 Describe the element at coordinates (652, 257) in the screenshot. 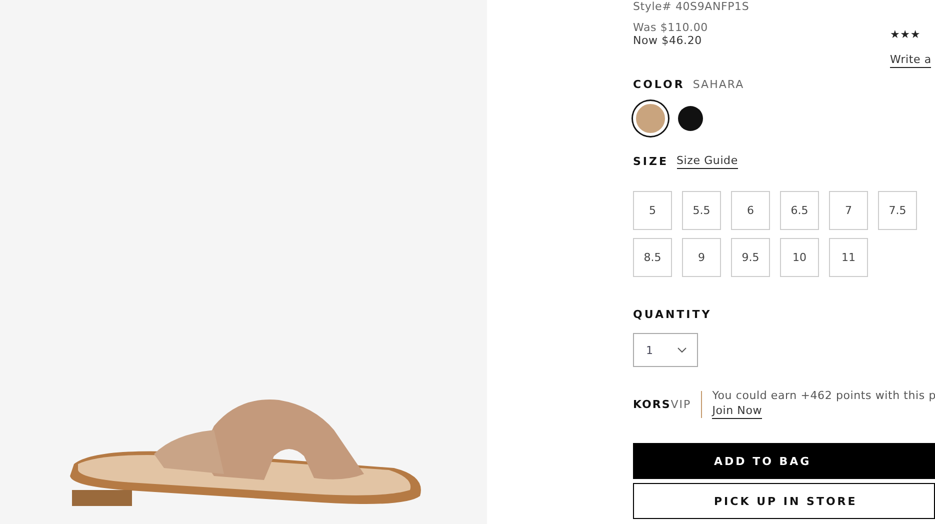

I see `size-option: 8.5` at that location.